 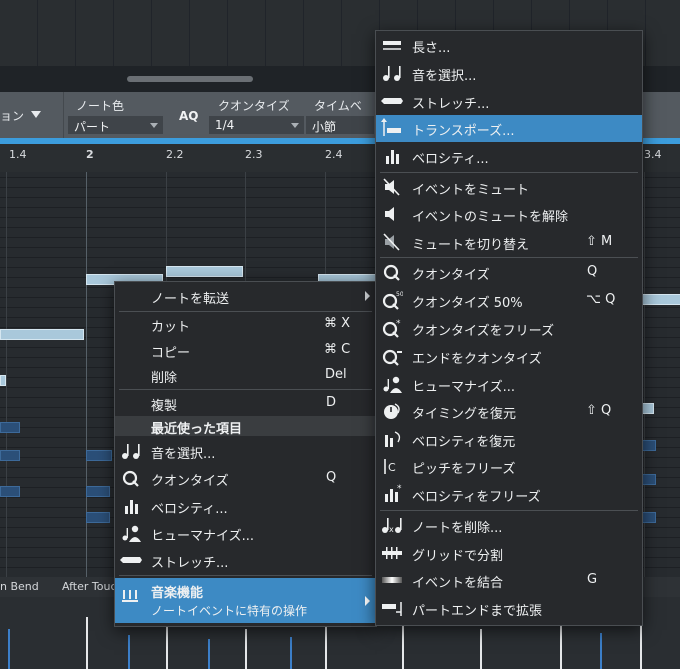 What do you see at coordinates (19, 586) in the screenshot?
I see `tab-pitch-bend: n Bend` at bounding box center [19, 586].